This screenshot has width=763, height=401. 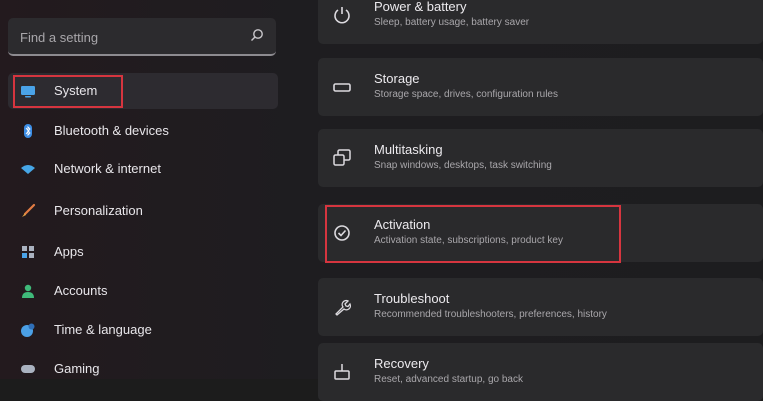 What do you see at coordinates (28, 369) in the screenshot?
I see `gamepad-icon` at bounding box center [28, 369].